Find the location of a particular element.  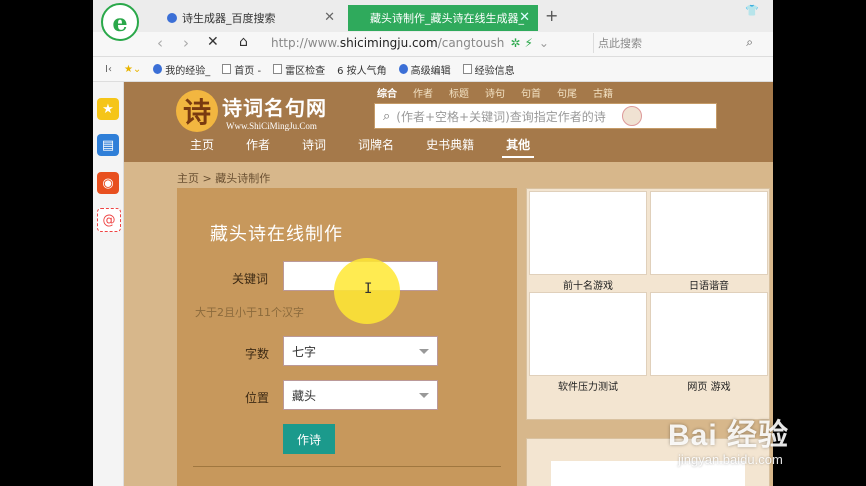

nav-item: 作者 is located at coordinates (258, 144).